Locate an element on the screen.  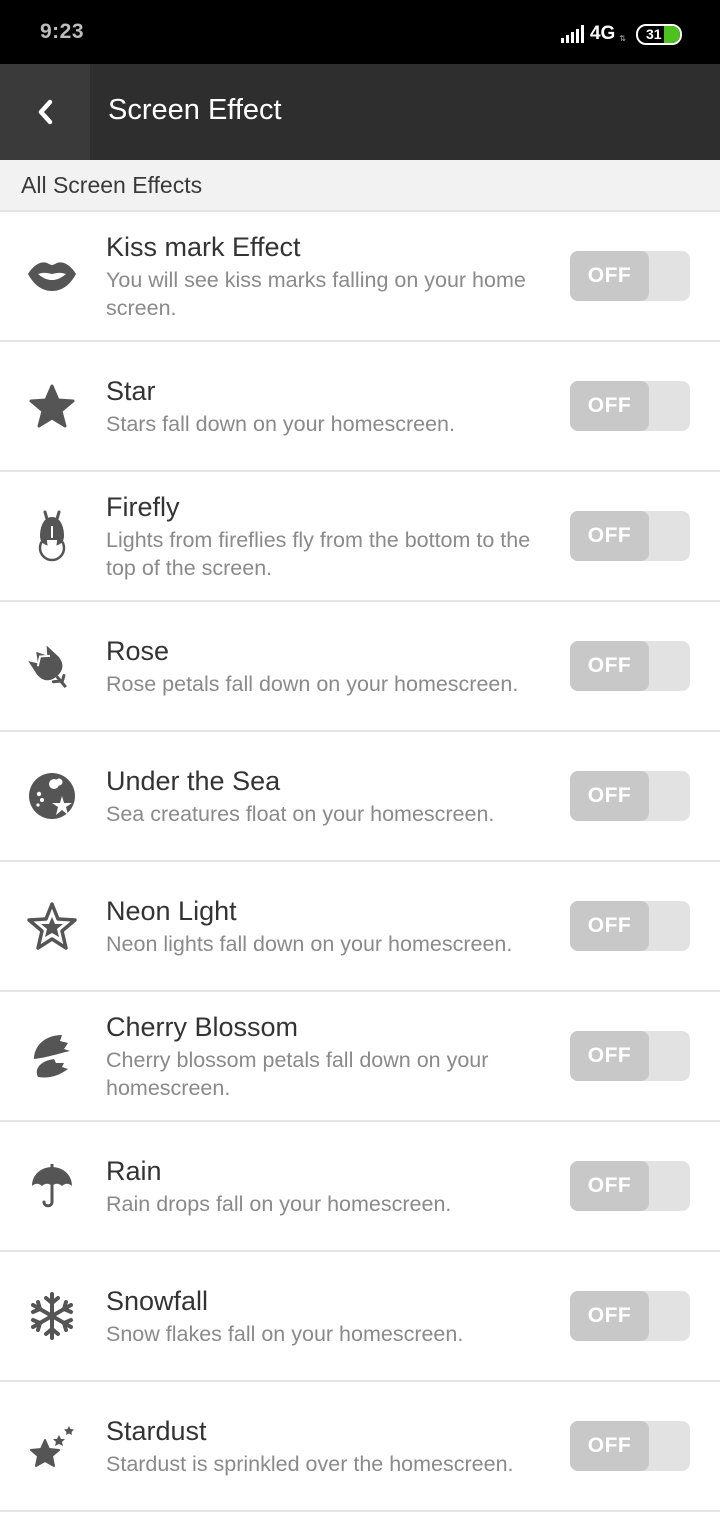
page-title: Screen Effect is located at coordinates (195, 110).